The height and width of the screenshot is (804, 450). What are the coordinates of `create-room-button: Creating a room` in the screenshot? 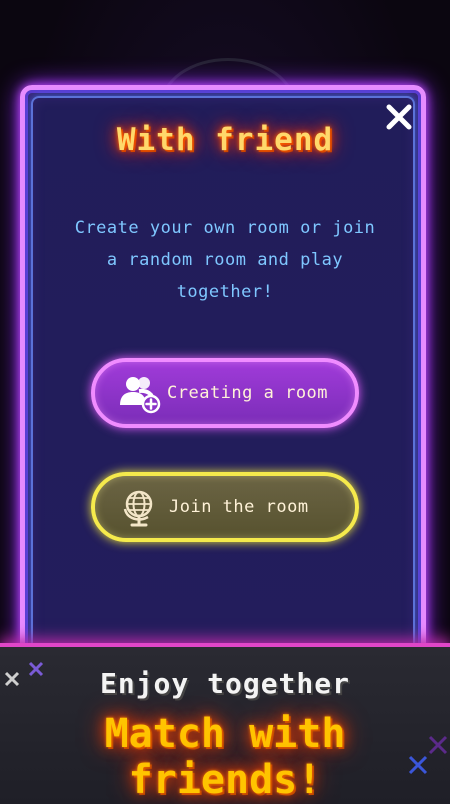 It's located at (225, 393).